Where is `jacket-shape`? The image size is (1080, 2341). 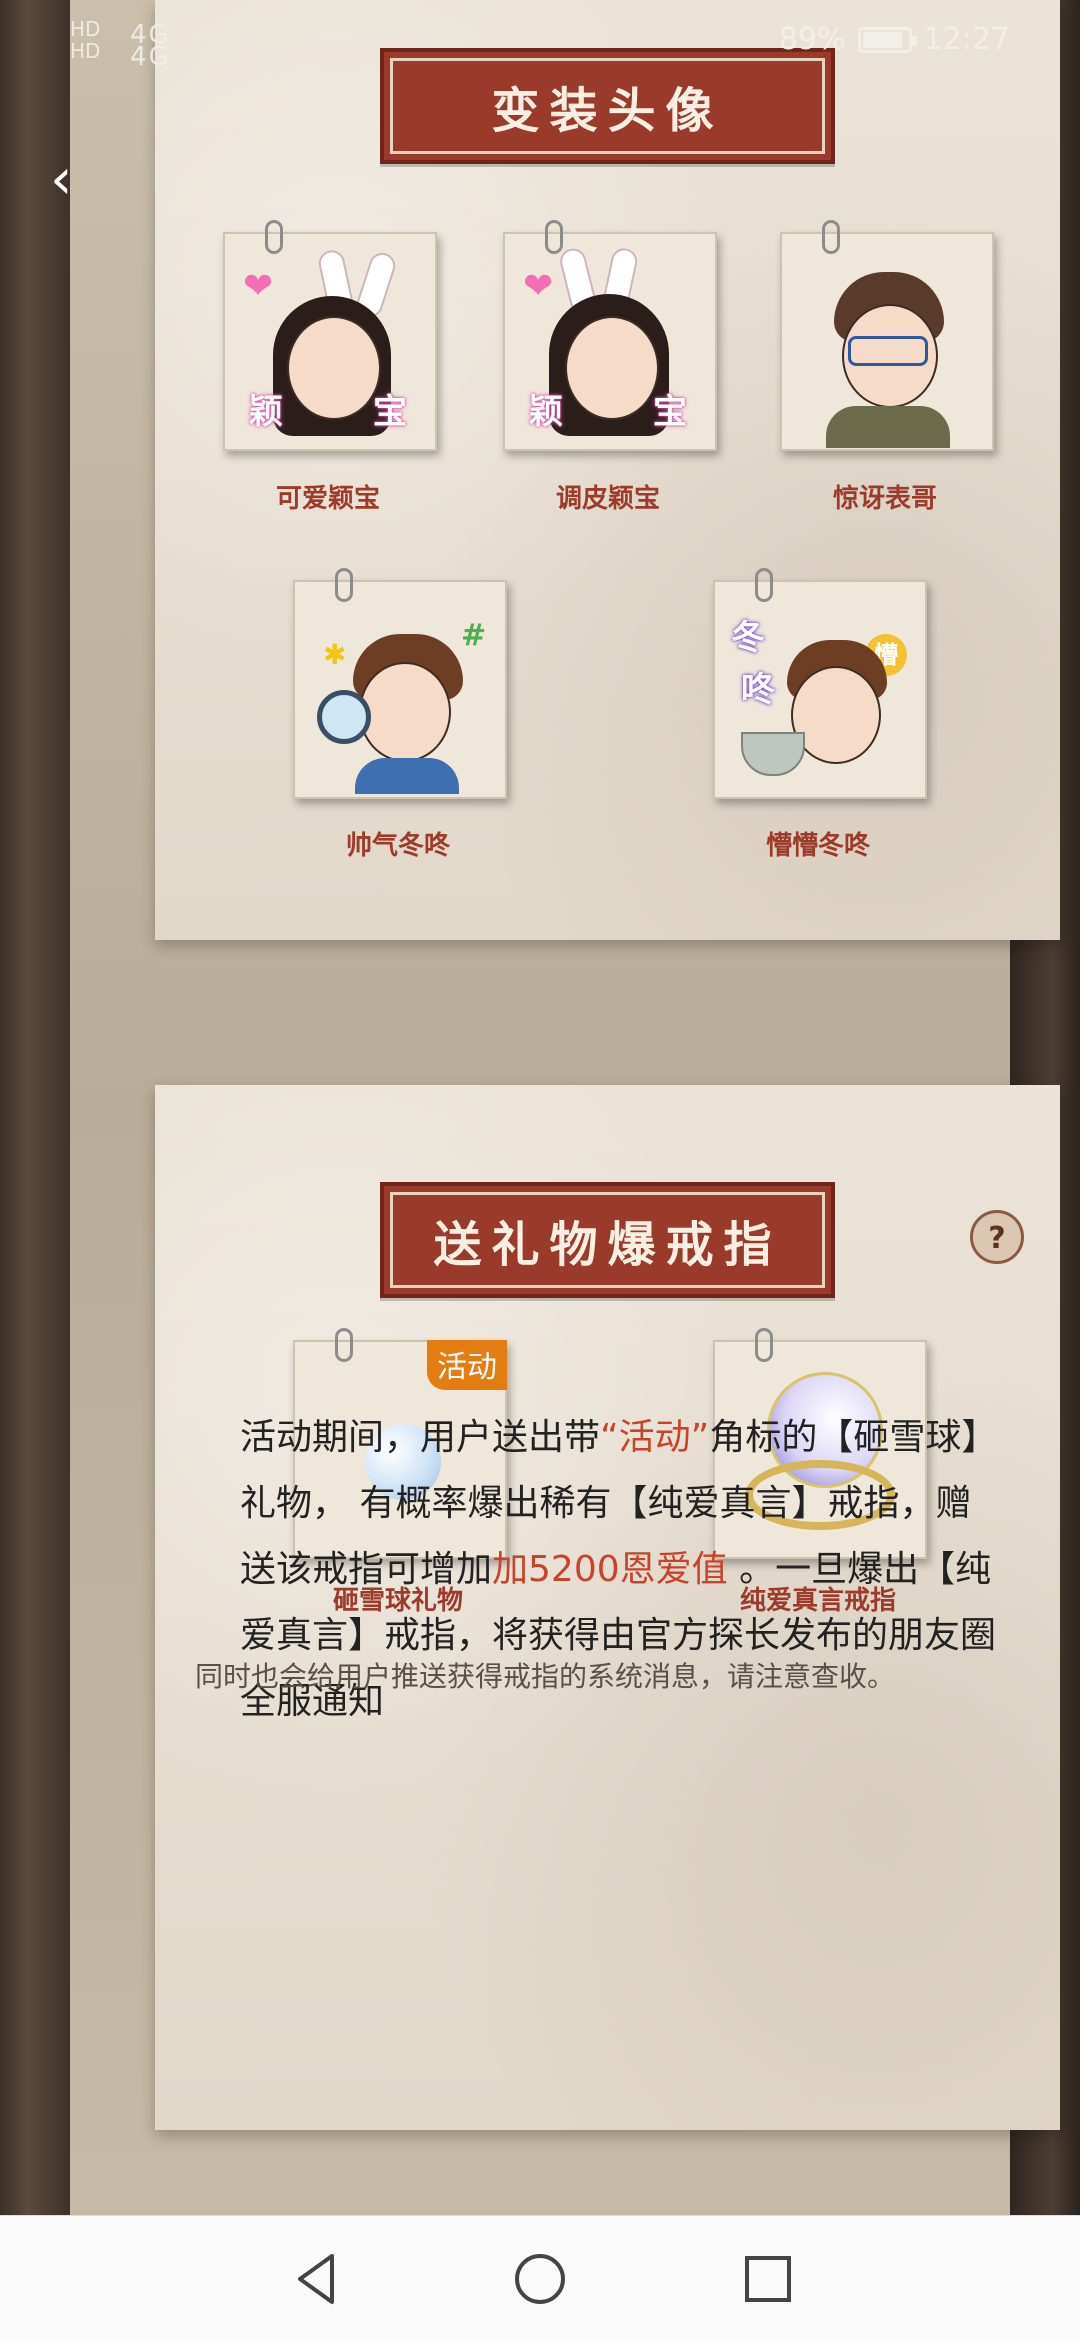 jacket-shape is located at coordinates (888, 427).